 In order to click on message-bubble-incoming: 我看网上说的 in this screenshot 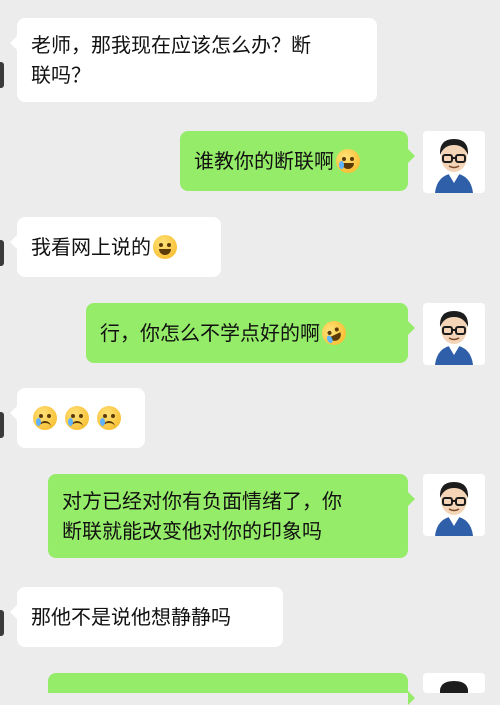, I will do `click(115, 247)`.